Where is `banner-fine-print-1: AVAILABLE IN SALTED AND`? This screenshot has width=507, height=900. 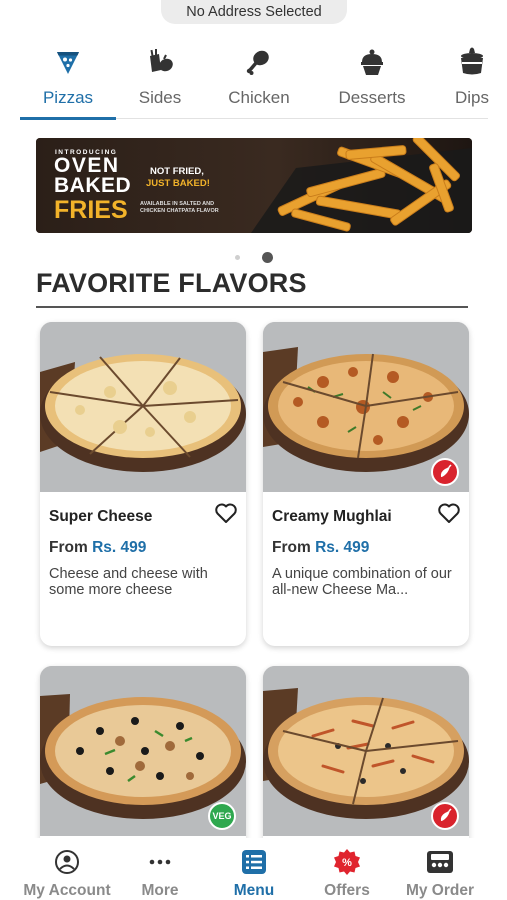
banner-fine-print-1: AVAILABLE IN SALTED AND is located at coordinates (177, 204).